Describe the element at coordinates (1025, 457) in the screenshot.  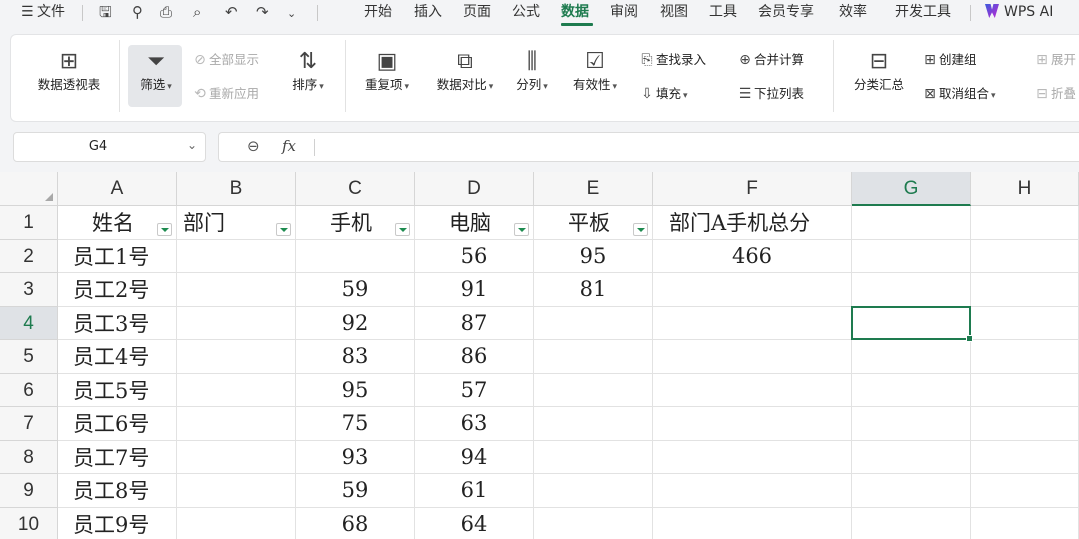
I see `cell-h8` at that location.